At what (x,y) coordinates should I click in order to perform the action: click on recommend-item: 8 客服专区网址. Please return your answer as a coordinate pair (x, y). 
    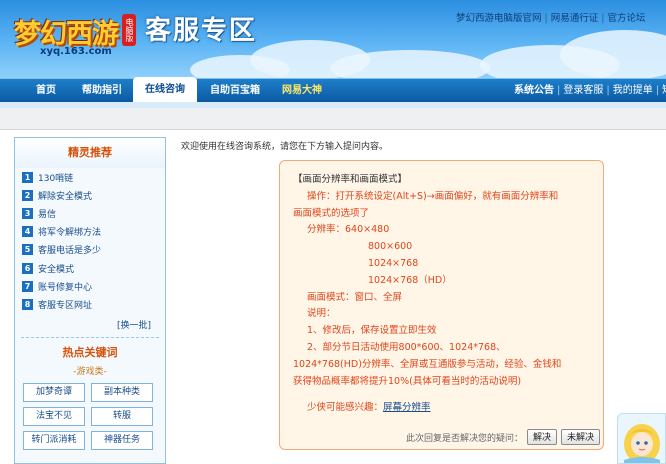
    Looking at the image, I should click on (93, 304).